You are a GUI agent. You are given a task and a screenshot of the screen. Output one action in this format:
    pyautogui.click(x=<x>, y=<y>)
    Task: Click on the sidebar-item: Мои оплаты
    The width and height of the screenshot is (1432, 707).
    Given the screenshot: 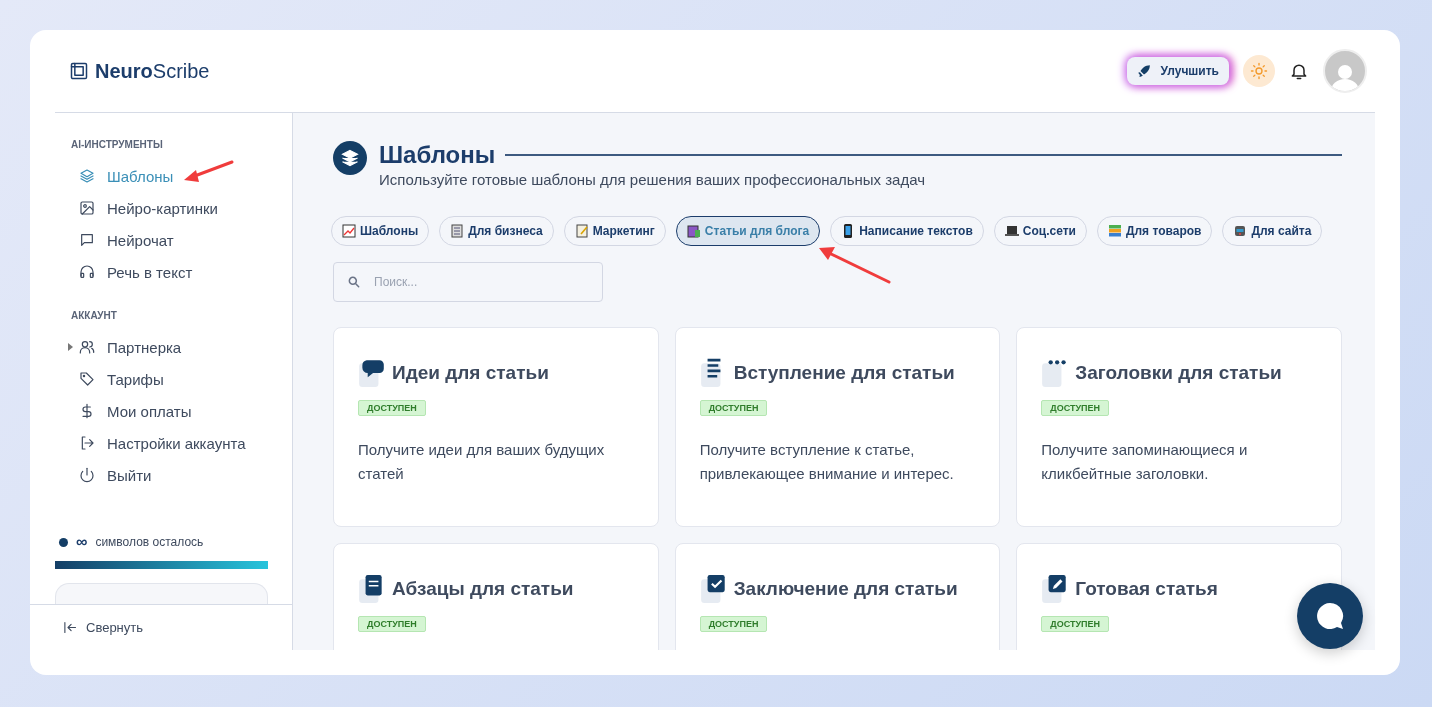 What is the action you would take?
    pyautogui.click(x=131, y=411)
    